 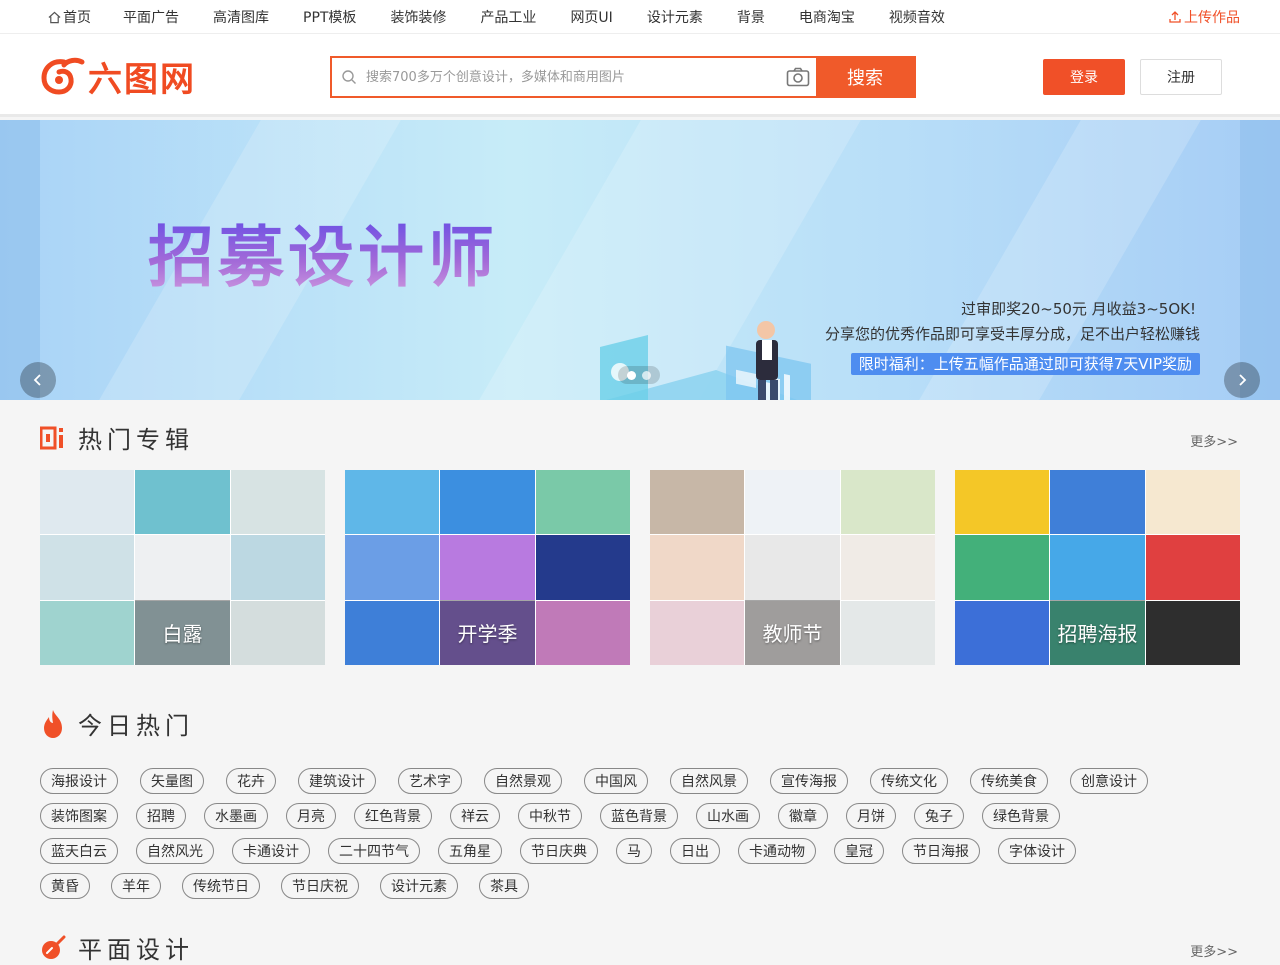 I want to click on hot-tag: 矢量图, so click(x=172, y=781).